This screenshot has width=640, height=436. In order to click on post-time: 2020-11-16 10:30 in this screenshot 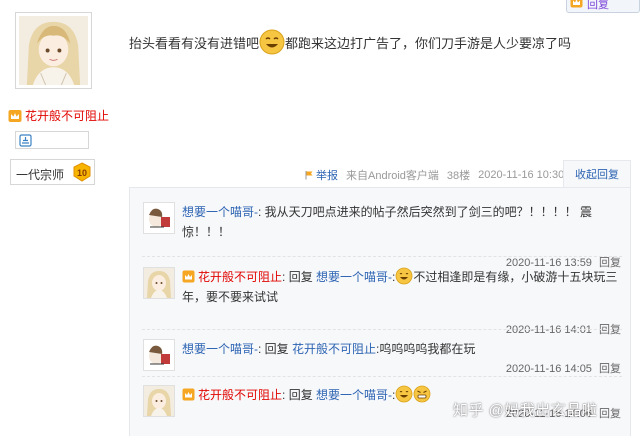, I will do `click(521, 175)`.